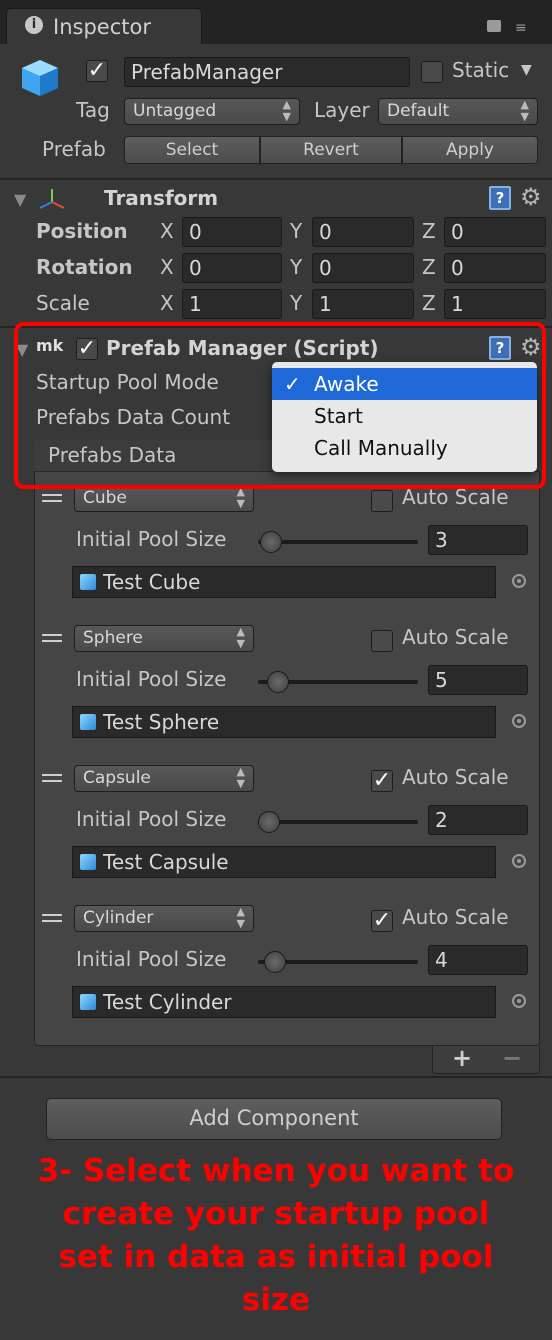 The height and width of the screenshot is (1340, 552). Describe the element at coordinates (296, 303) in the screenshot. I see `axis-label-y: Y` at that location.